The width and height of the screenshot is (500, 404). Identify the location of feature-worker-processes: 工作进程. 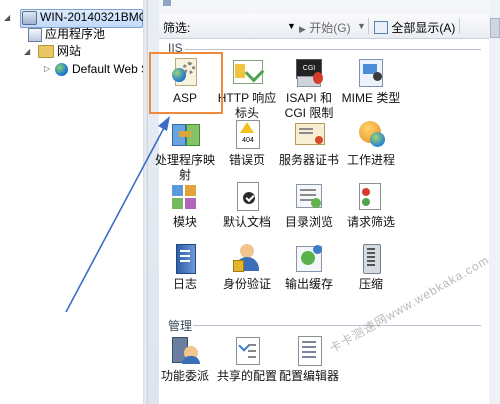
(371, 143).